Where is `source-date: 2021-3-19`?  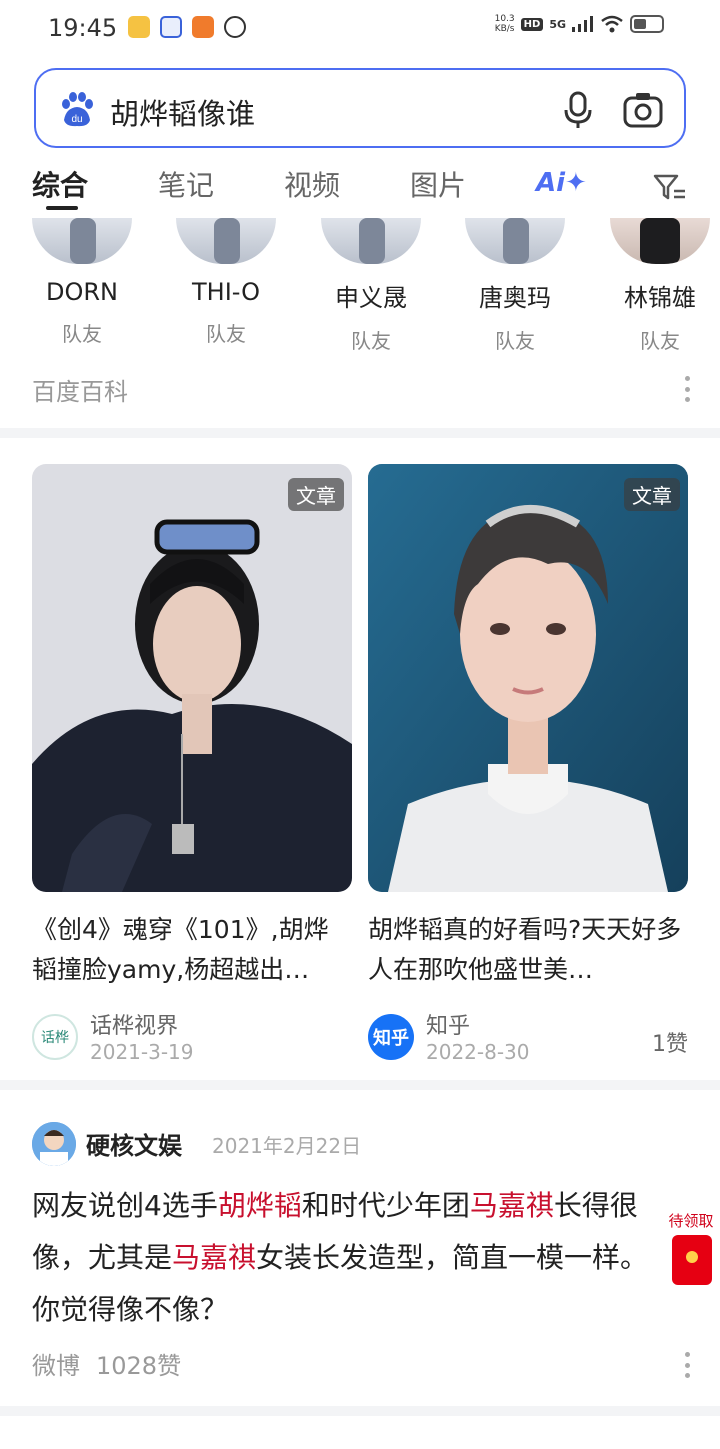
source-date: 2021-3-19 is located at coordinates (142, 1052).